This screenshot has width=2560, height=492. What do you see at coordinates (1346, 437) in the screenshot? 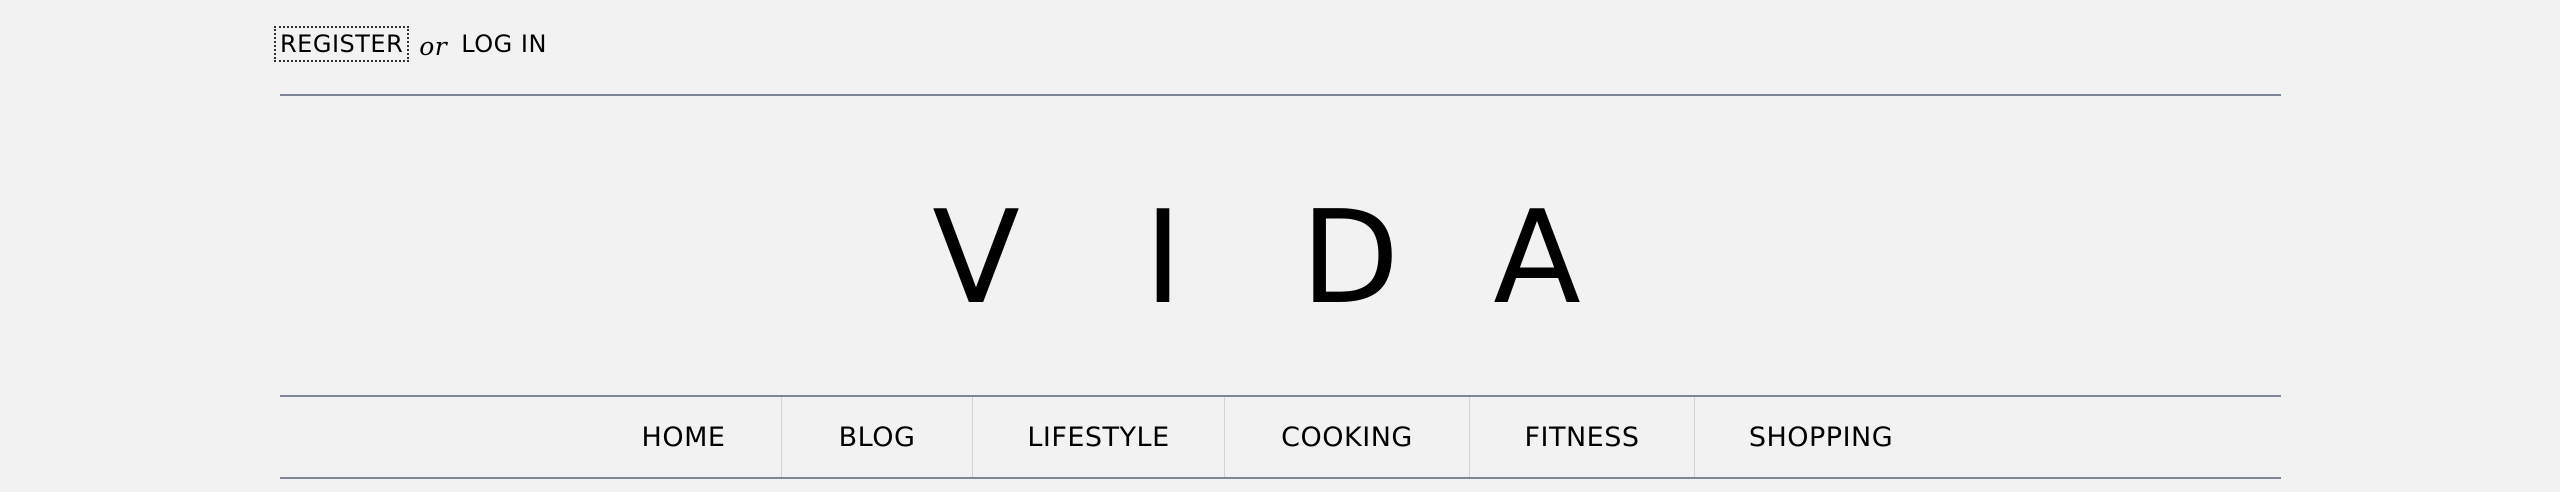
I see `nav-item-cooking: COOKING` at bounding box center [1346, 437].